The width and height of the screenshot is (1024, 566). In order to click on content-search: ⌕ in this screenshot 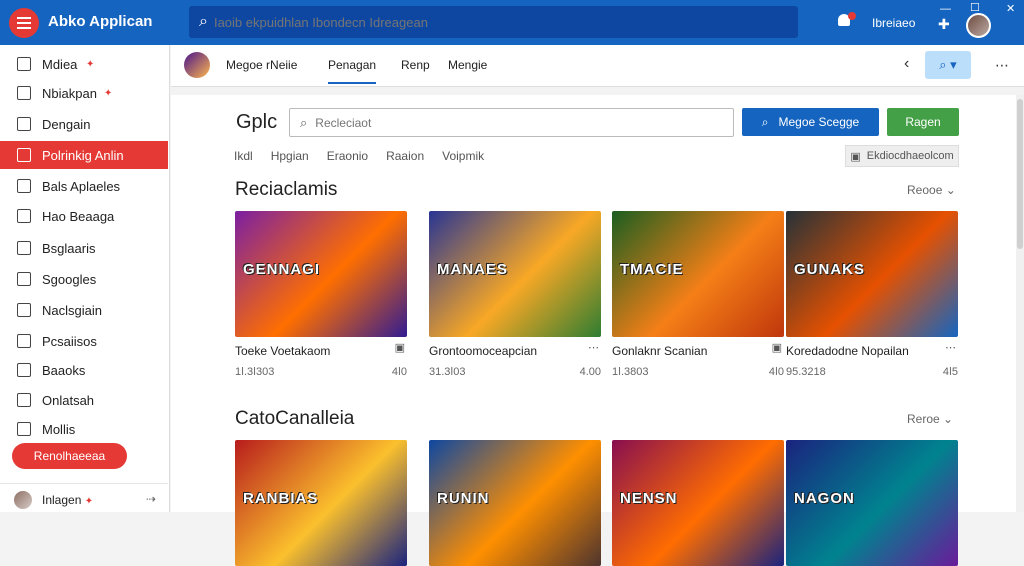, I will do `click(511, 122)`.